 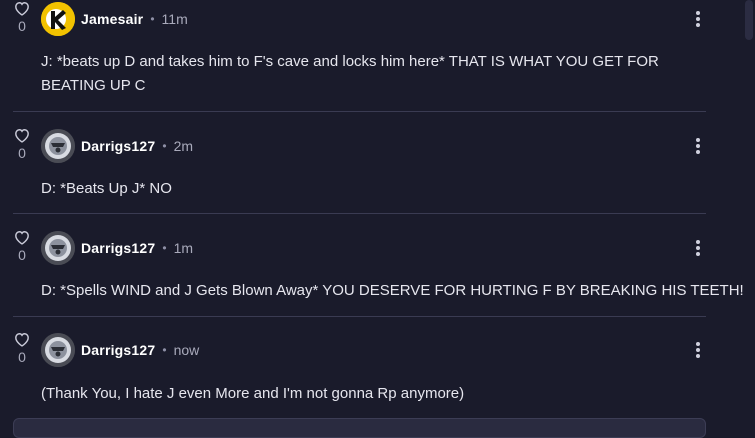 What do you see at coordinates (112, 19) in the screenshot?
I see `author-name: Jamesair` at bounding box center [112, 19].